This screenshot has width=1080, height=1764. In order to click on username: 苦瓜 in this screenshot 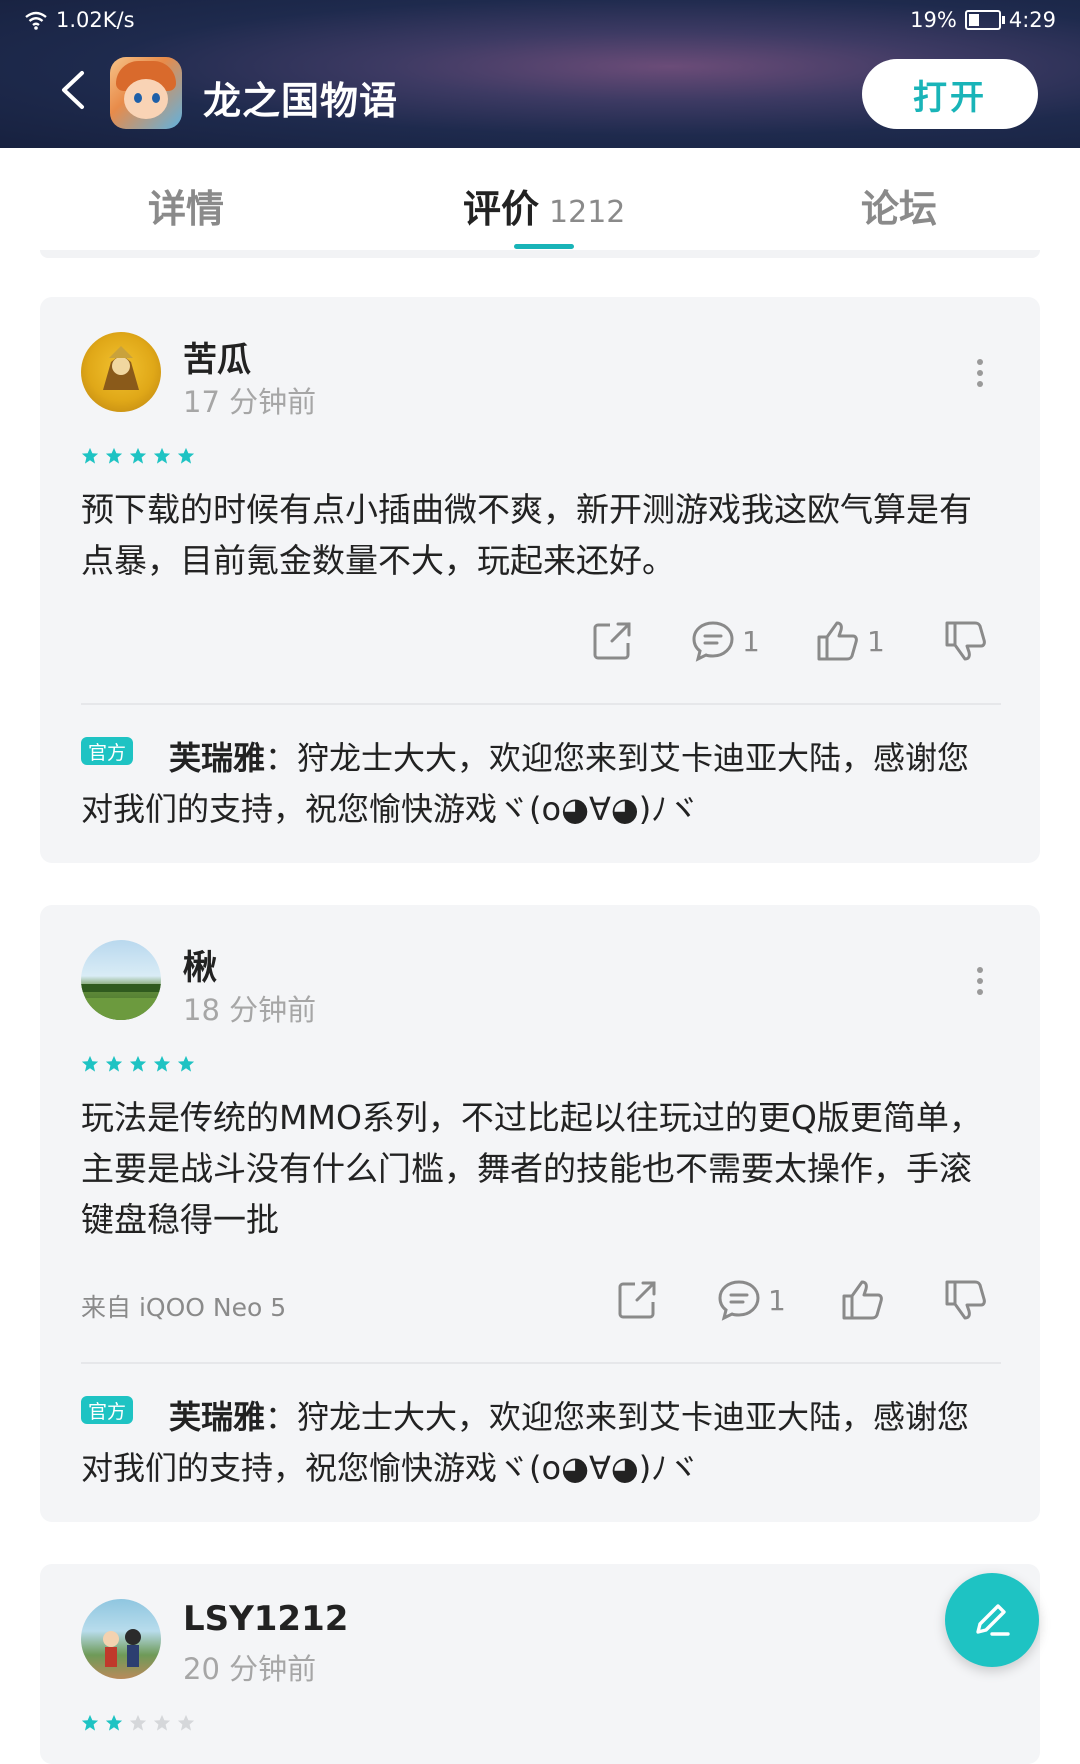, I will do `click(217, 356)`.